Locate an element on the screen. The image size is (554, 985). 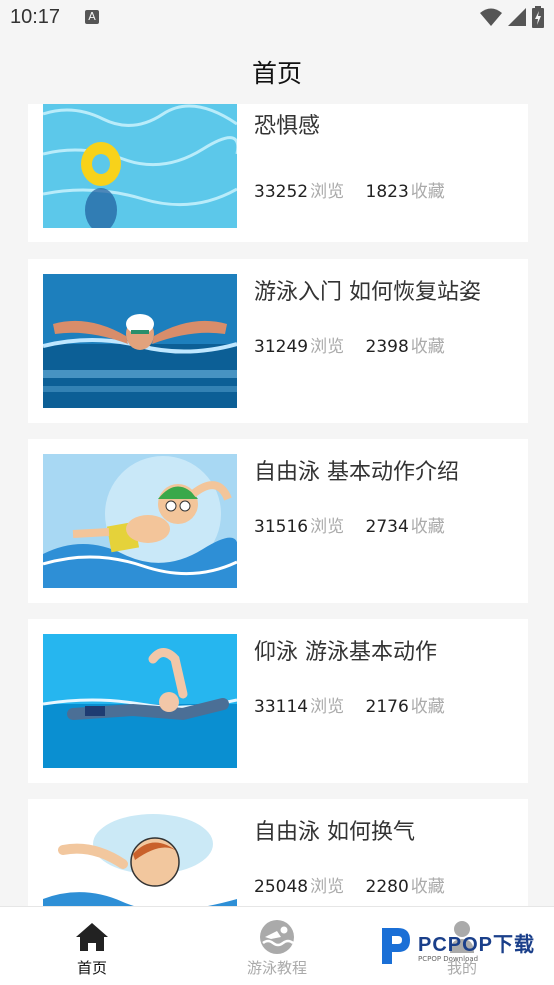
article-title: 自由泳 基本动作介绍 is located at coordinates (356, 472).